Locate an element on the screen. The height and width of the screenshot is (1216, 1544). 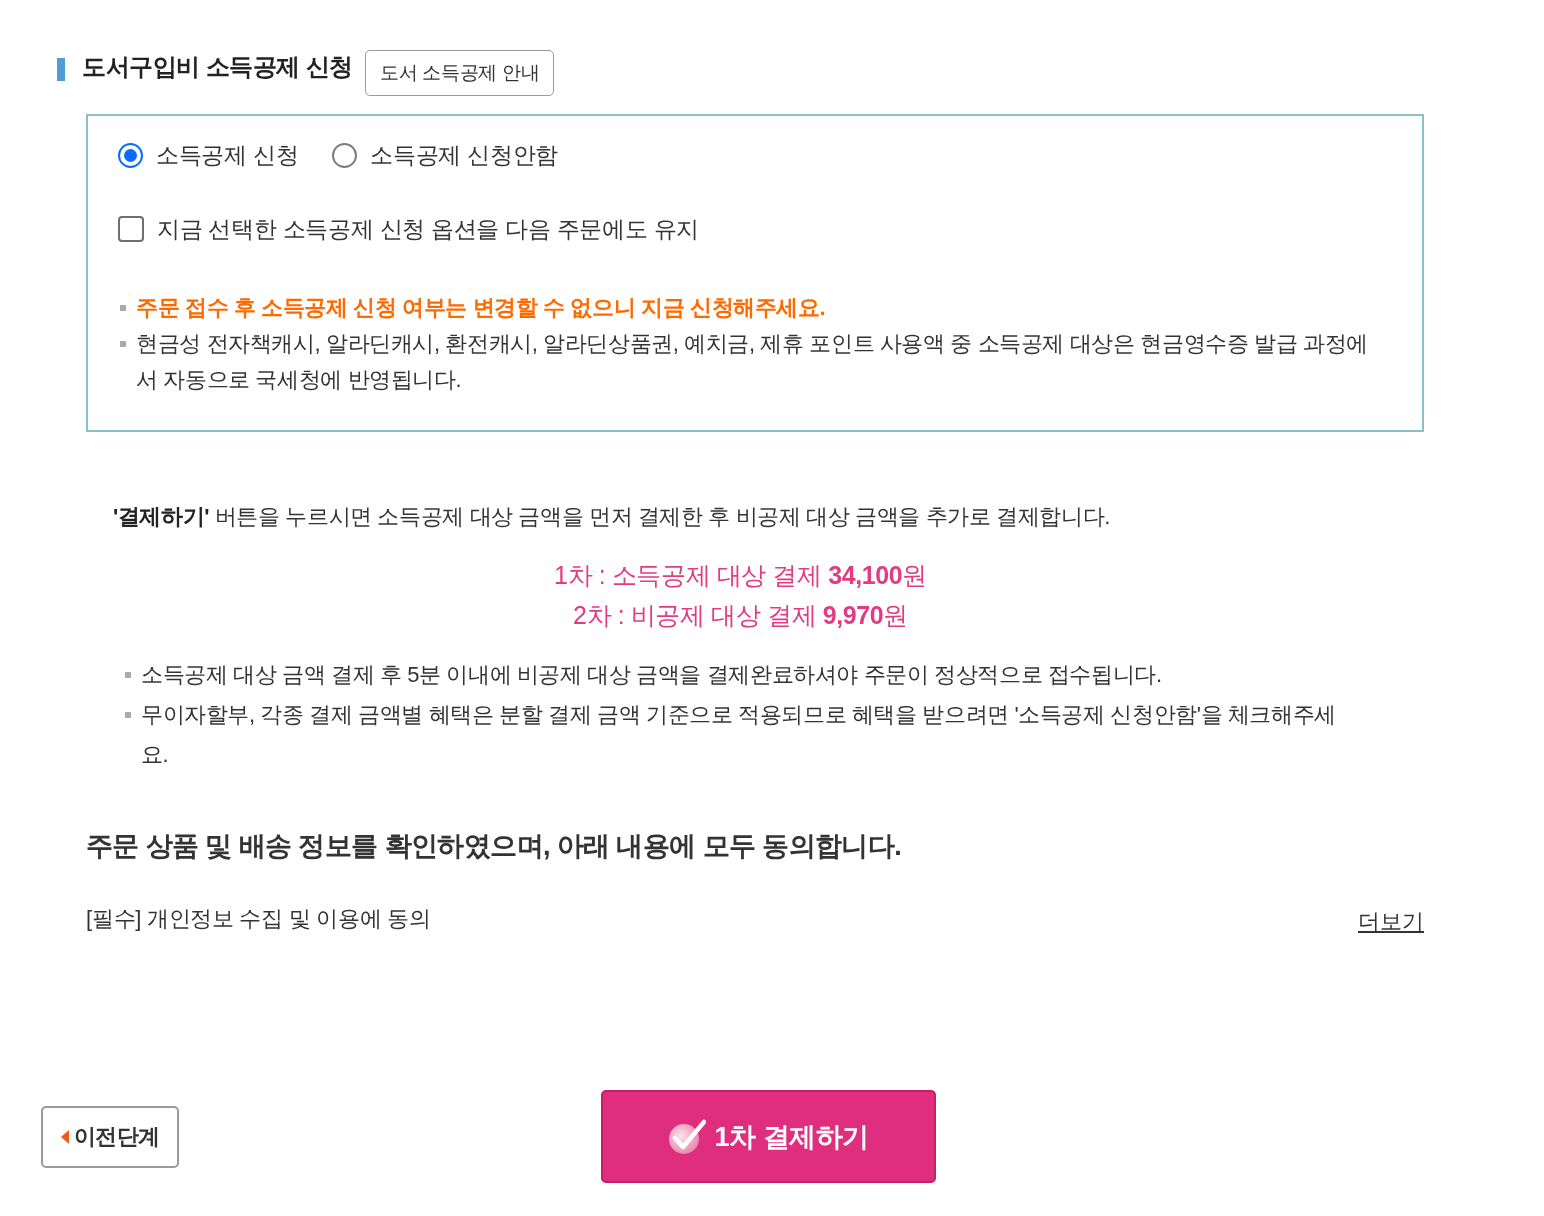
option-label: 소득공제 신청안함 is located at coordinates (464, 155).